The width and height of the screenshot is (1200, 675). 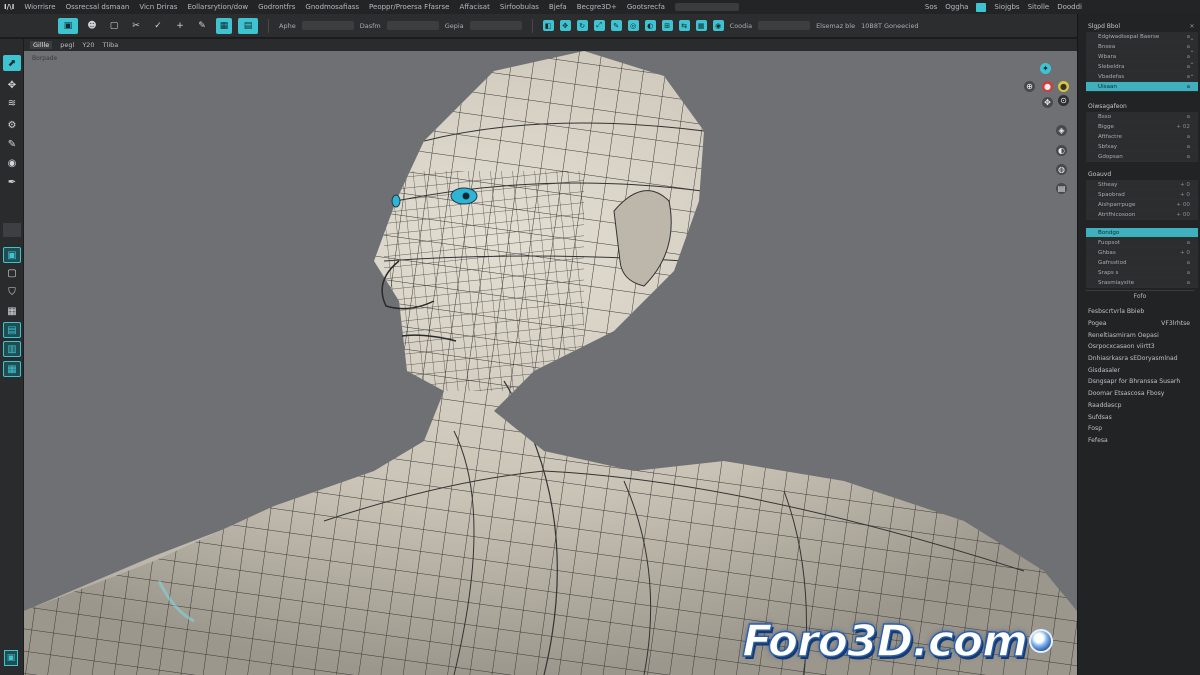 I want to click on navigation-cube-icon: ✦, so click(x=1045, y=68).